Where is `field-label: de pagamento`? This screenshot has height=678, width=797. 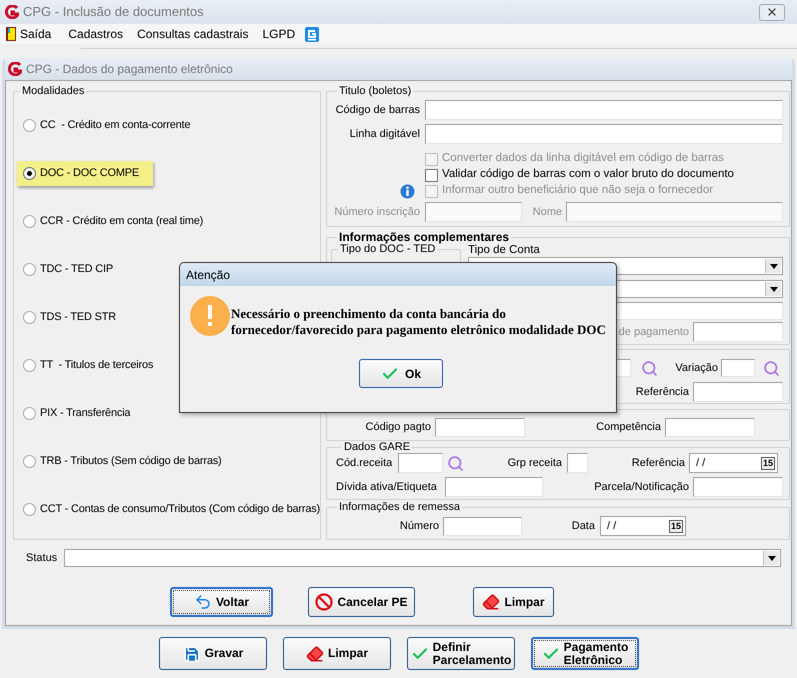 field-label: de pagamento is located at coordinates (653, 332).